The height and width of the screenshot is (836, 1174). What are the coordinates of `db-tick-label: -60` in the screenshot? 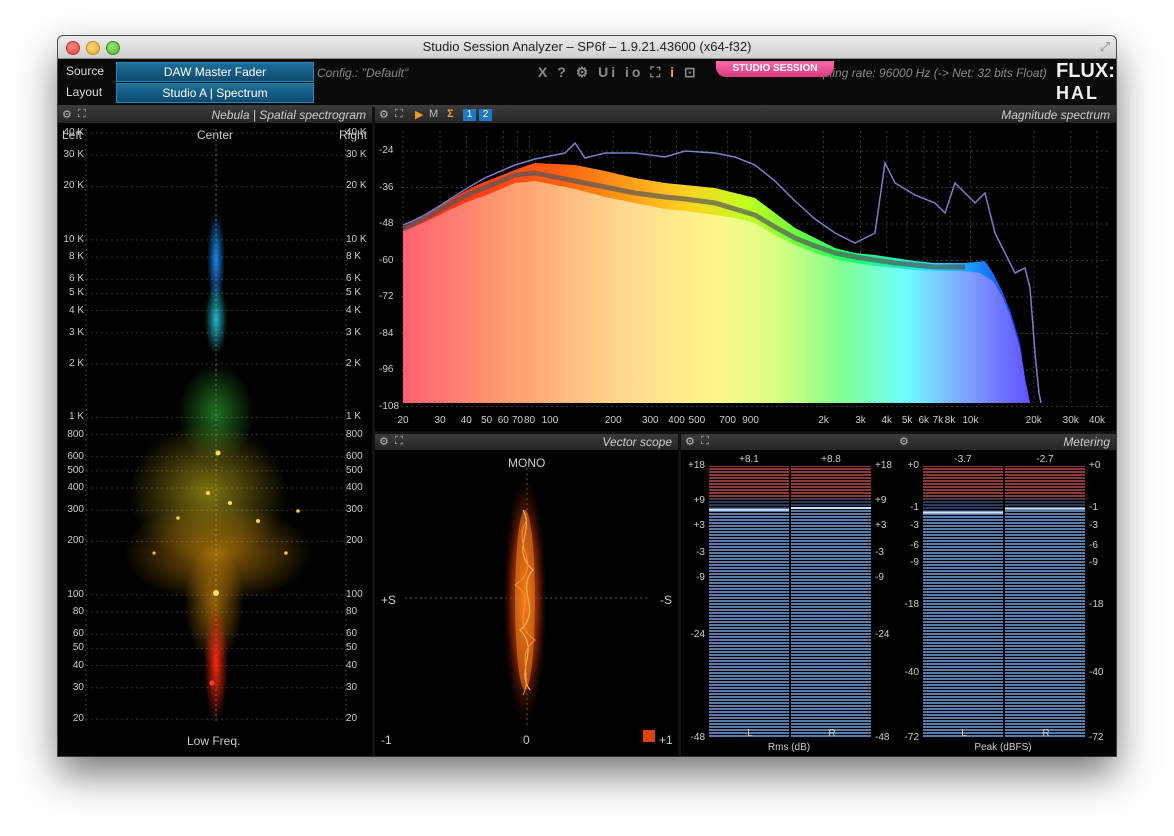 It's located at (386, 260).